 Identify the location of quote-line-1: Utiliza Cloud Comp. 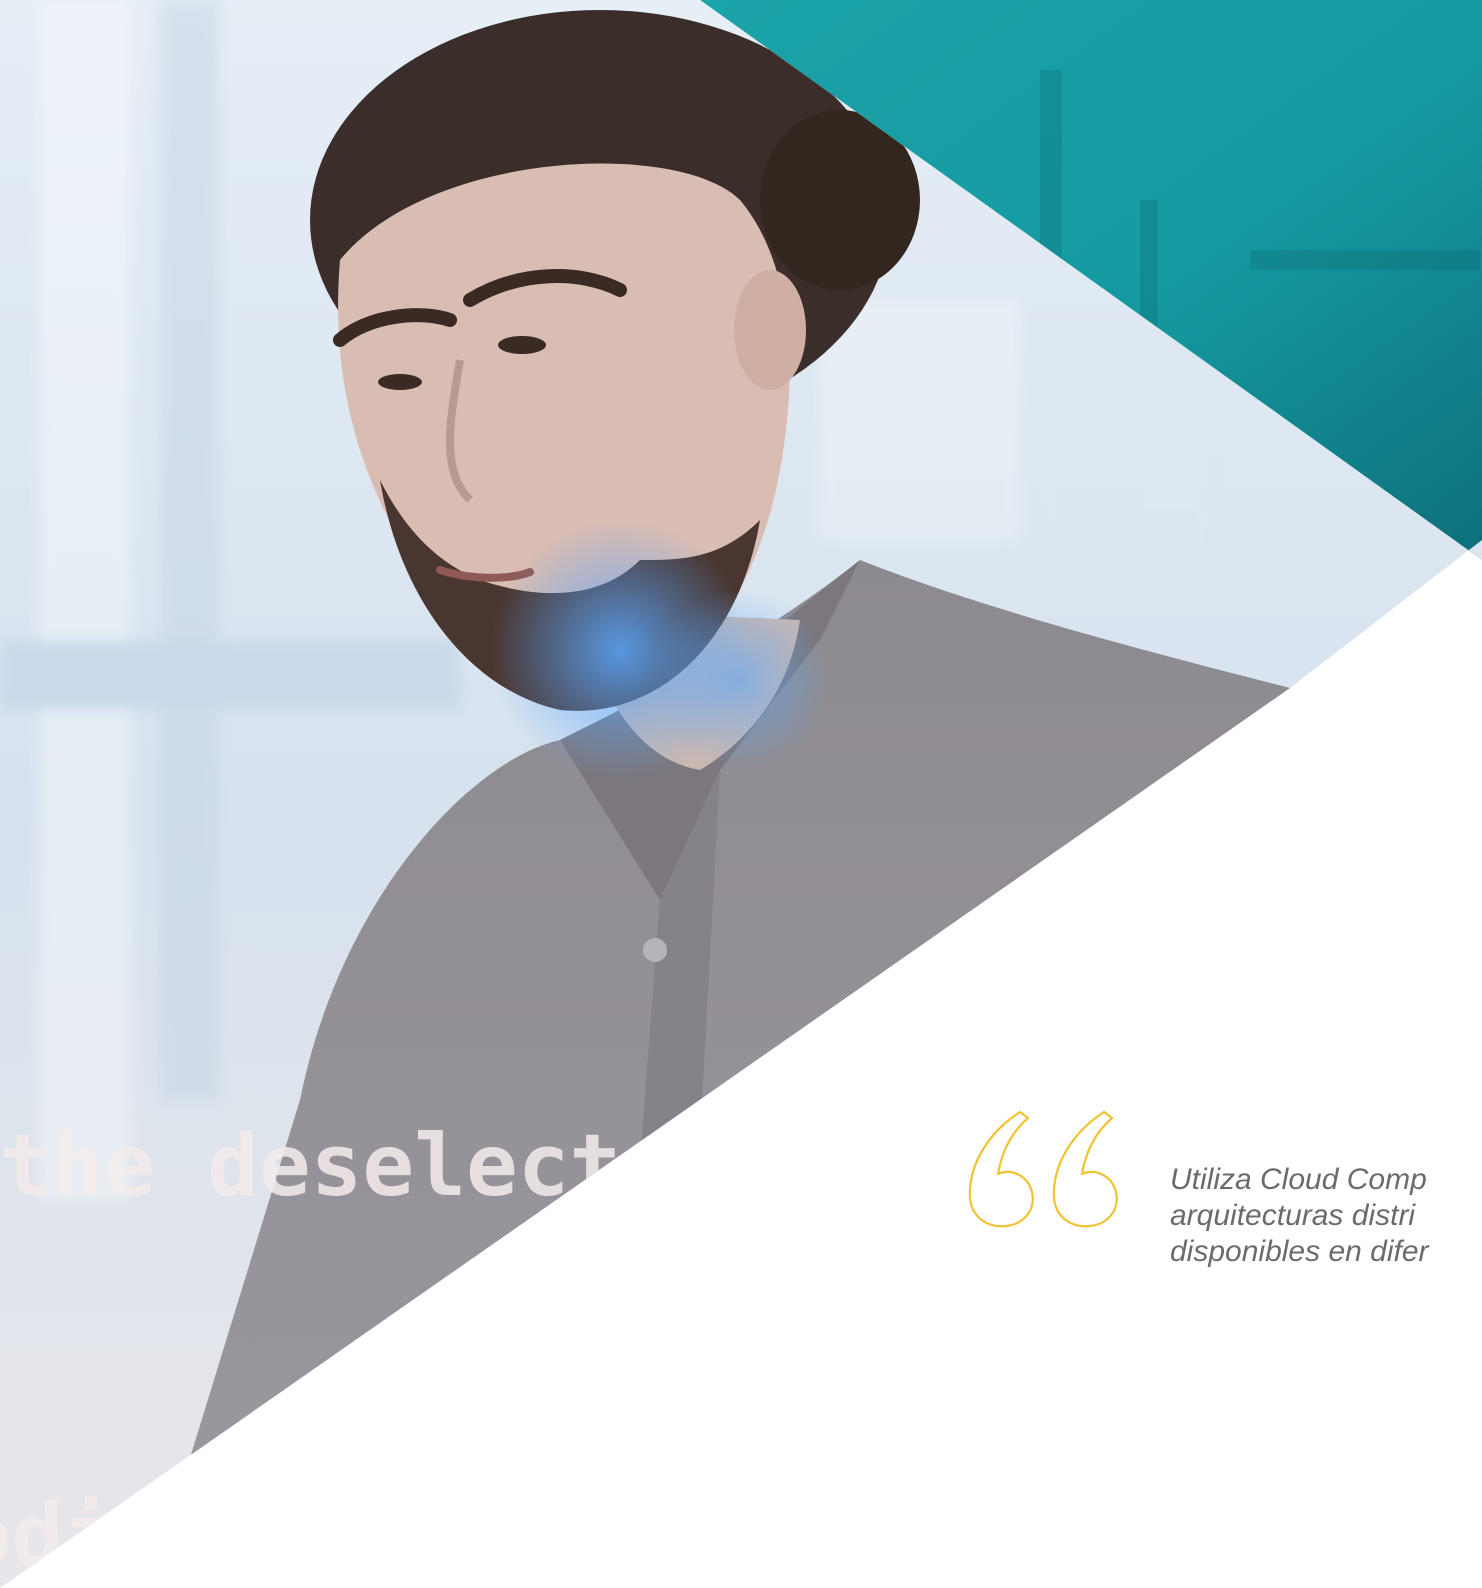
(1298, 1179).